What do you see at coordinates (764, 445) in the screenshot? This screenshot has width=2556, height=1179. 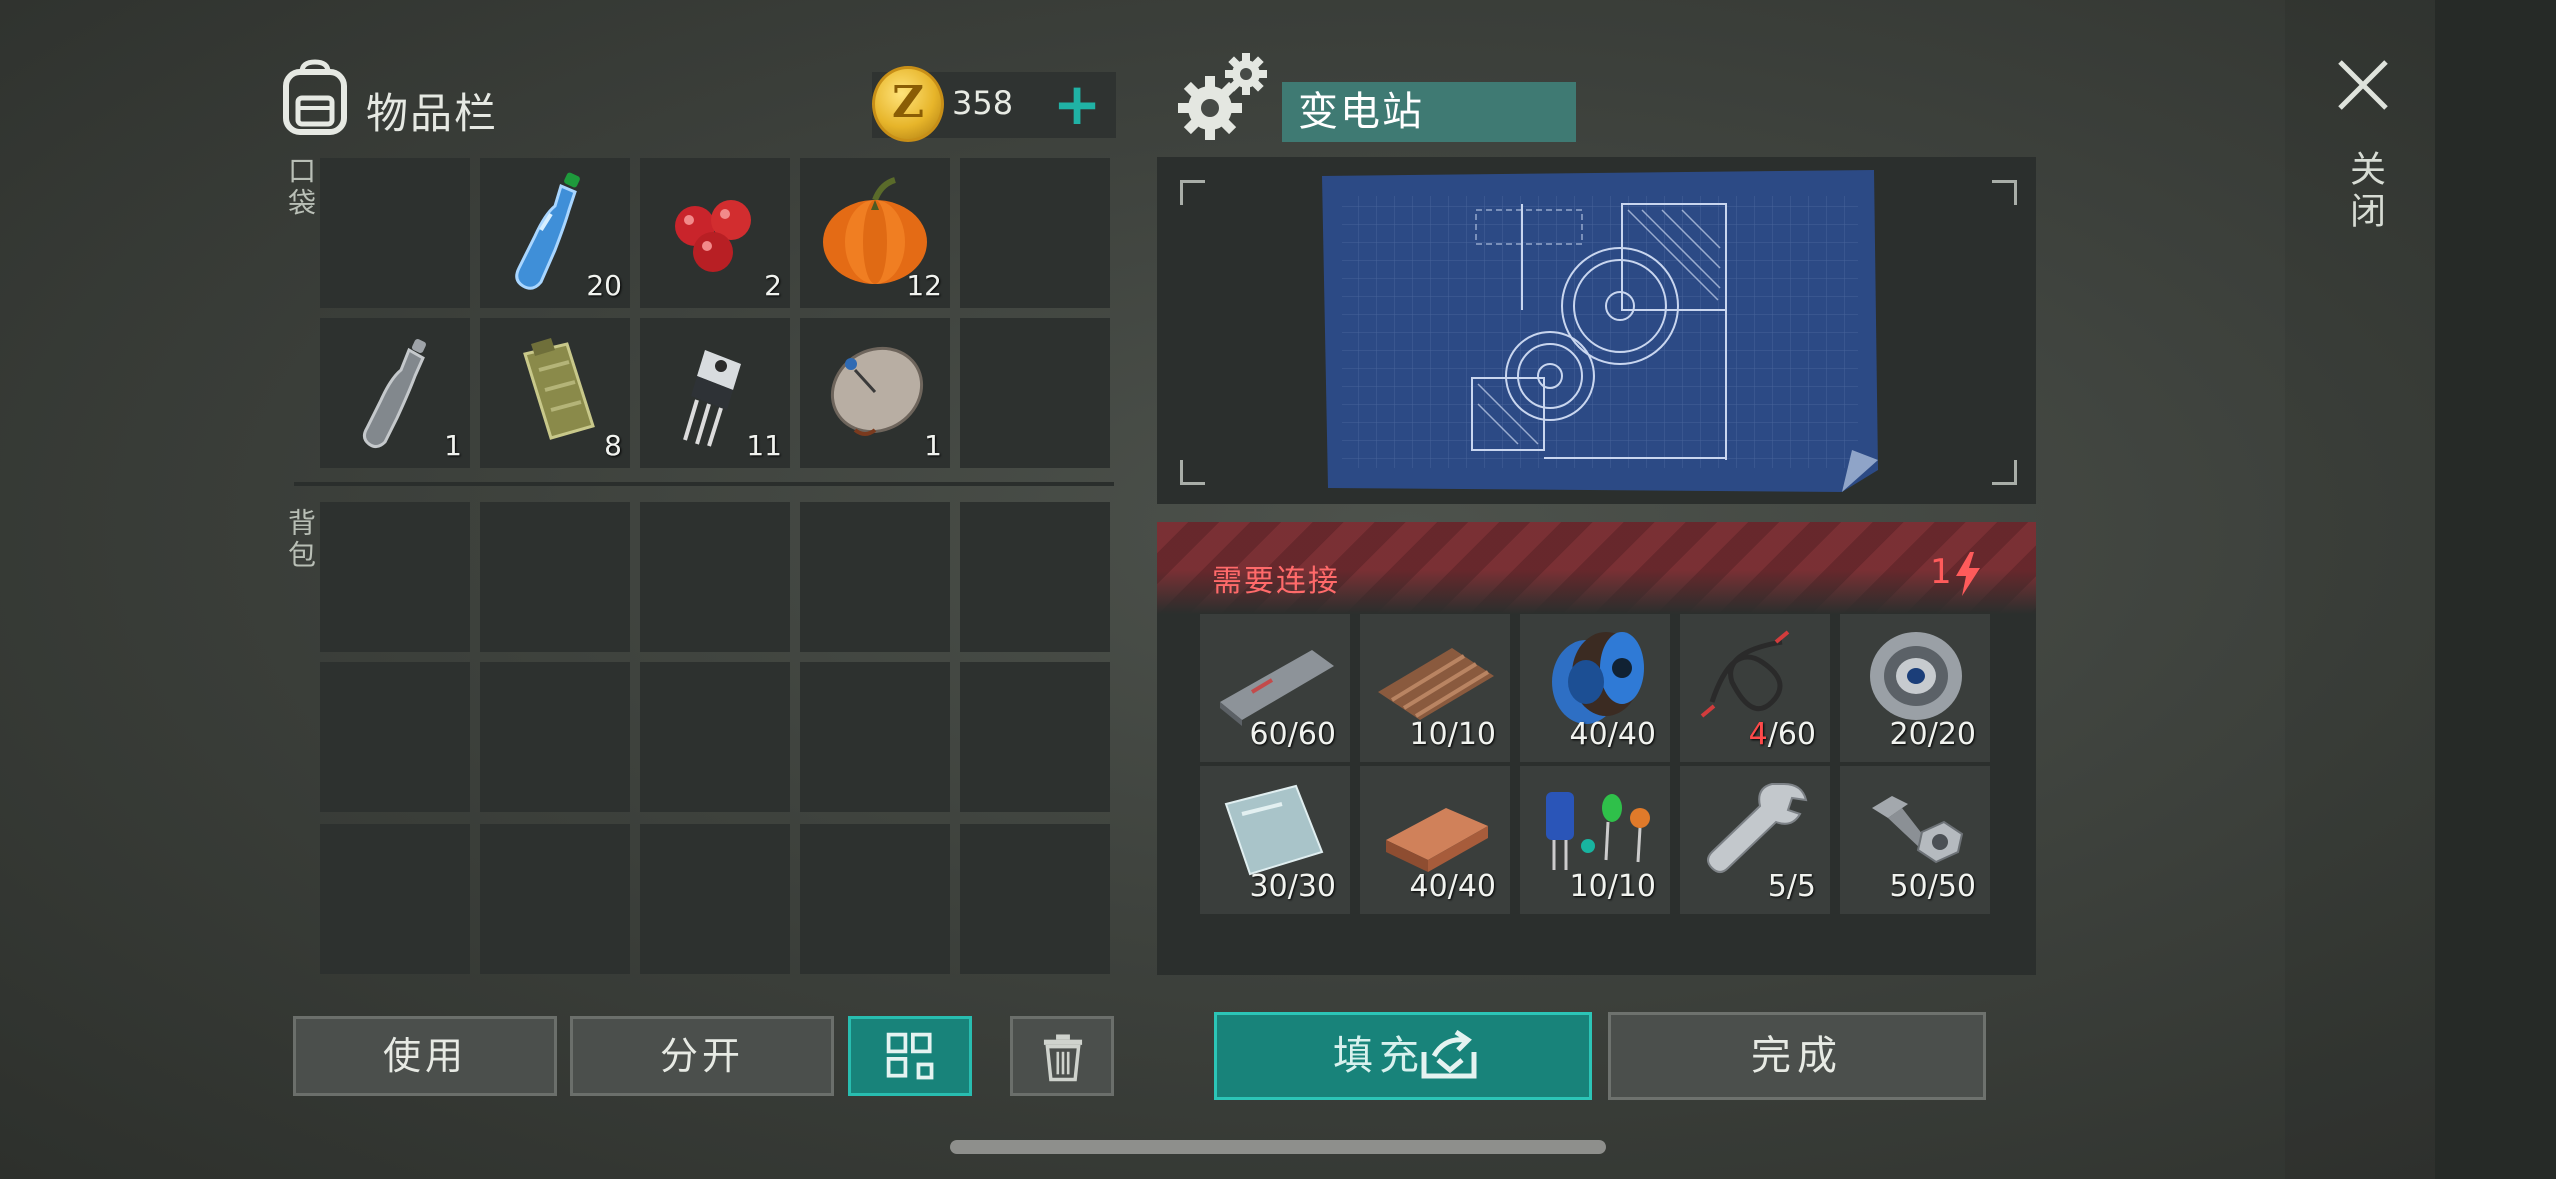 I see `slot-count: 11` at bounding box center [764, 445].